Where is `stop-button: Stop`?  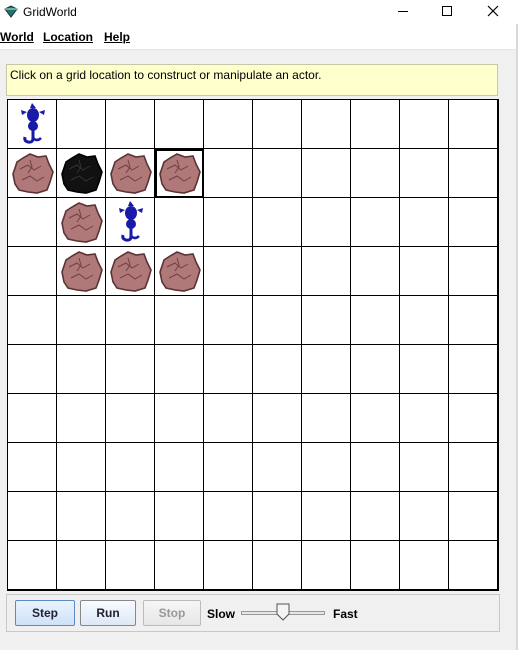 stop-button: Stop is located at coordinates (172, 613).